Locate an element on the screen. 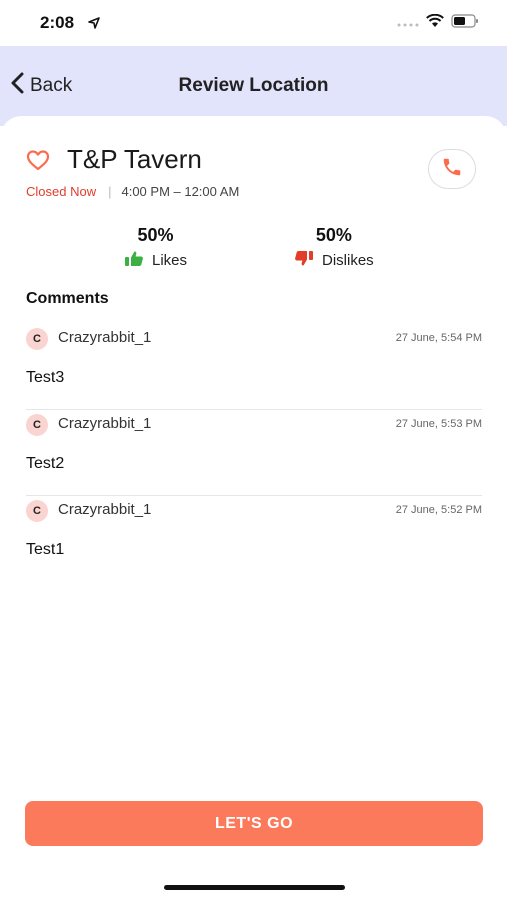 This screenshot has width=507, height=900. comment-timestamp: 27 June, 5:52 PM is located at coordinates (438, 510).